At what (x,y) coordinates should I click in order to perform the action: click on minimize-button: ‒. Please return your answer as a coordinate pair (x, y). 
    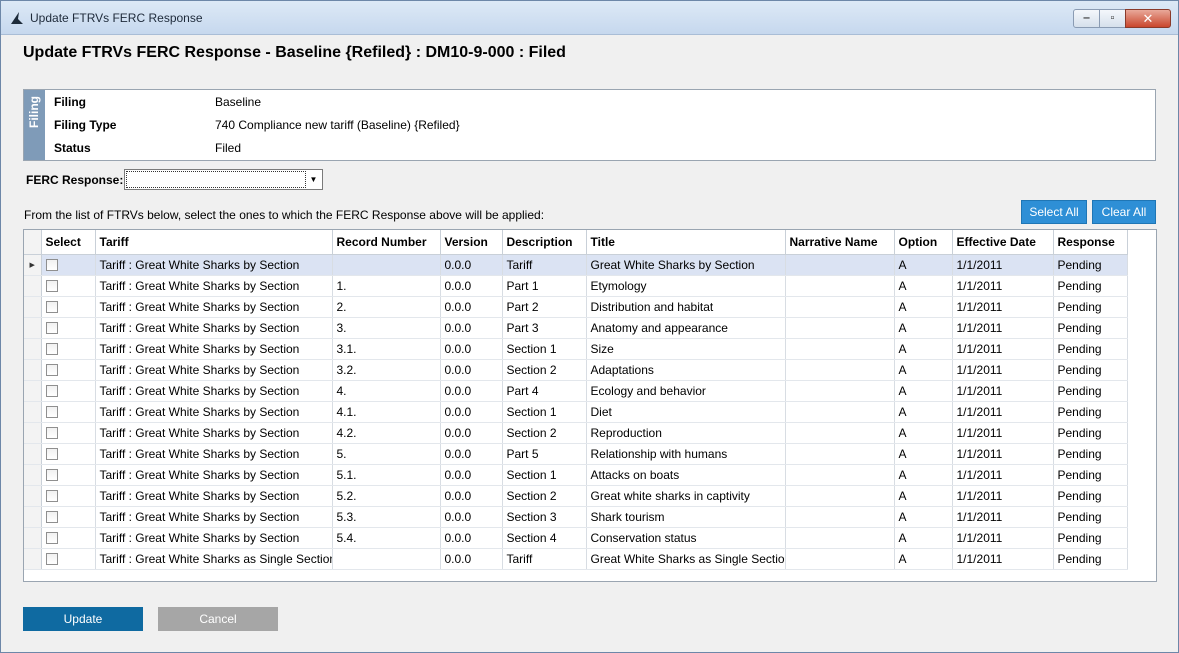
    Looking at the image, I should click on (1086, 18).